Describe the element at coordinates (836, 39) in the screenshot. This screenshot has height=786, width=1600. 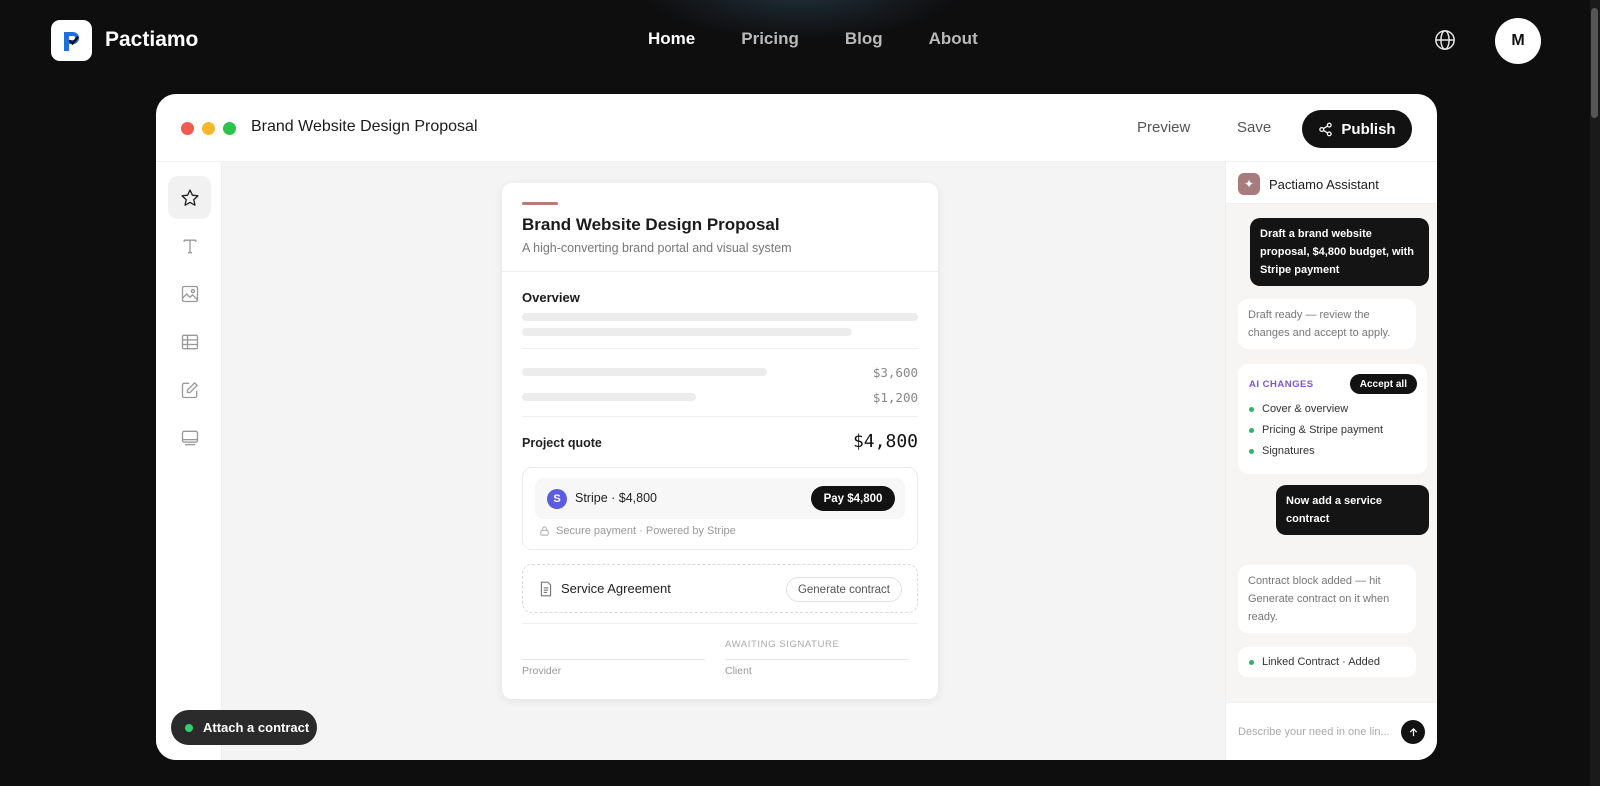
I see `main-nav: Home Pricing Blog About` at that location.